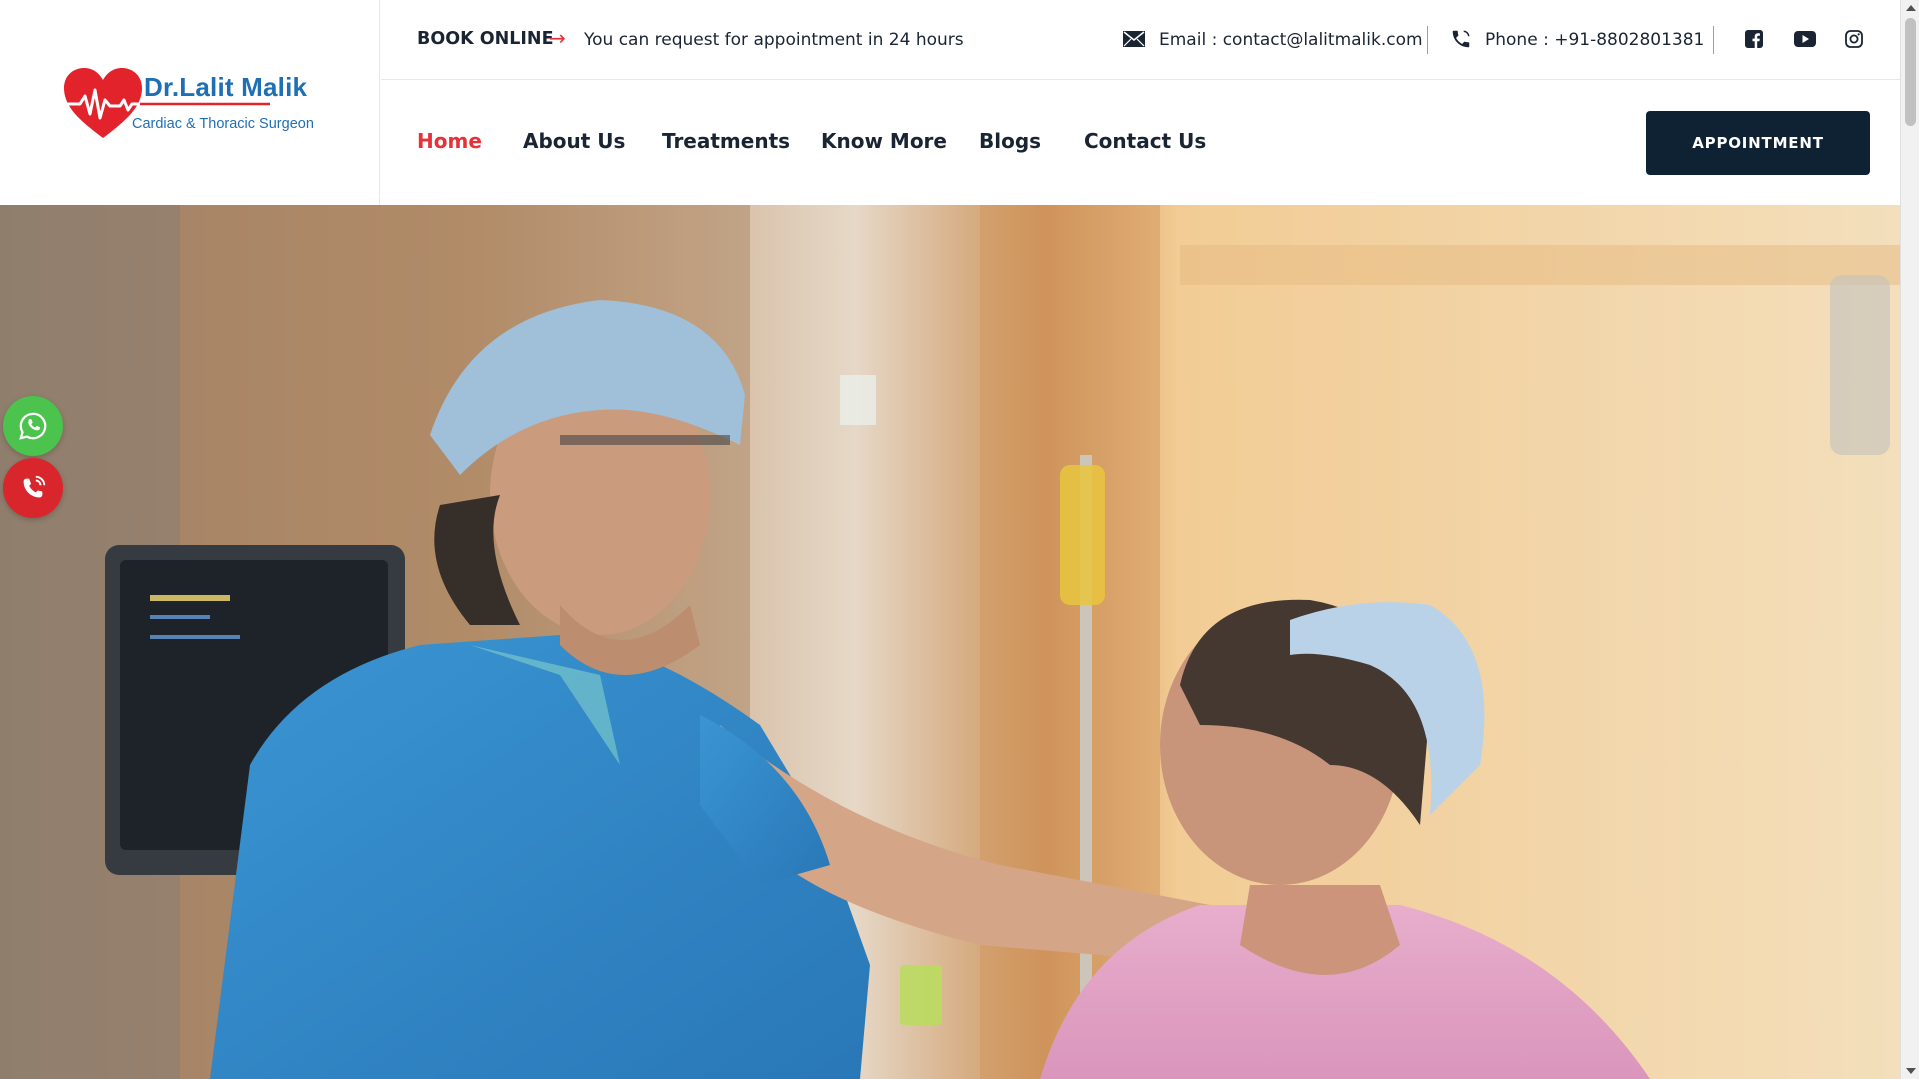 The height and width of the screenshot is (1079, 1919). What do you see at coordinates (1909, 539) in the screenshot?
I see `page-scrollbar` at bounding box center [1909, 539].